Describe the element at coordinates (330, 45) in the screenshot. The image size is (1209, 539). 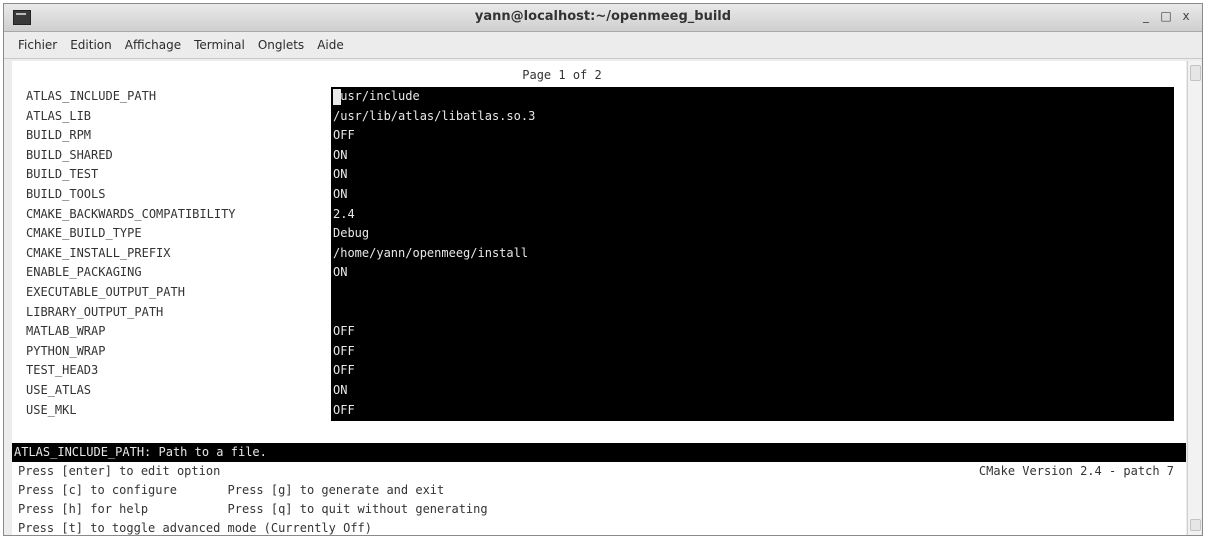
I see `menu-aide: Aide` at that location.